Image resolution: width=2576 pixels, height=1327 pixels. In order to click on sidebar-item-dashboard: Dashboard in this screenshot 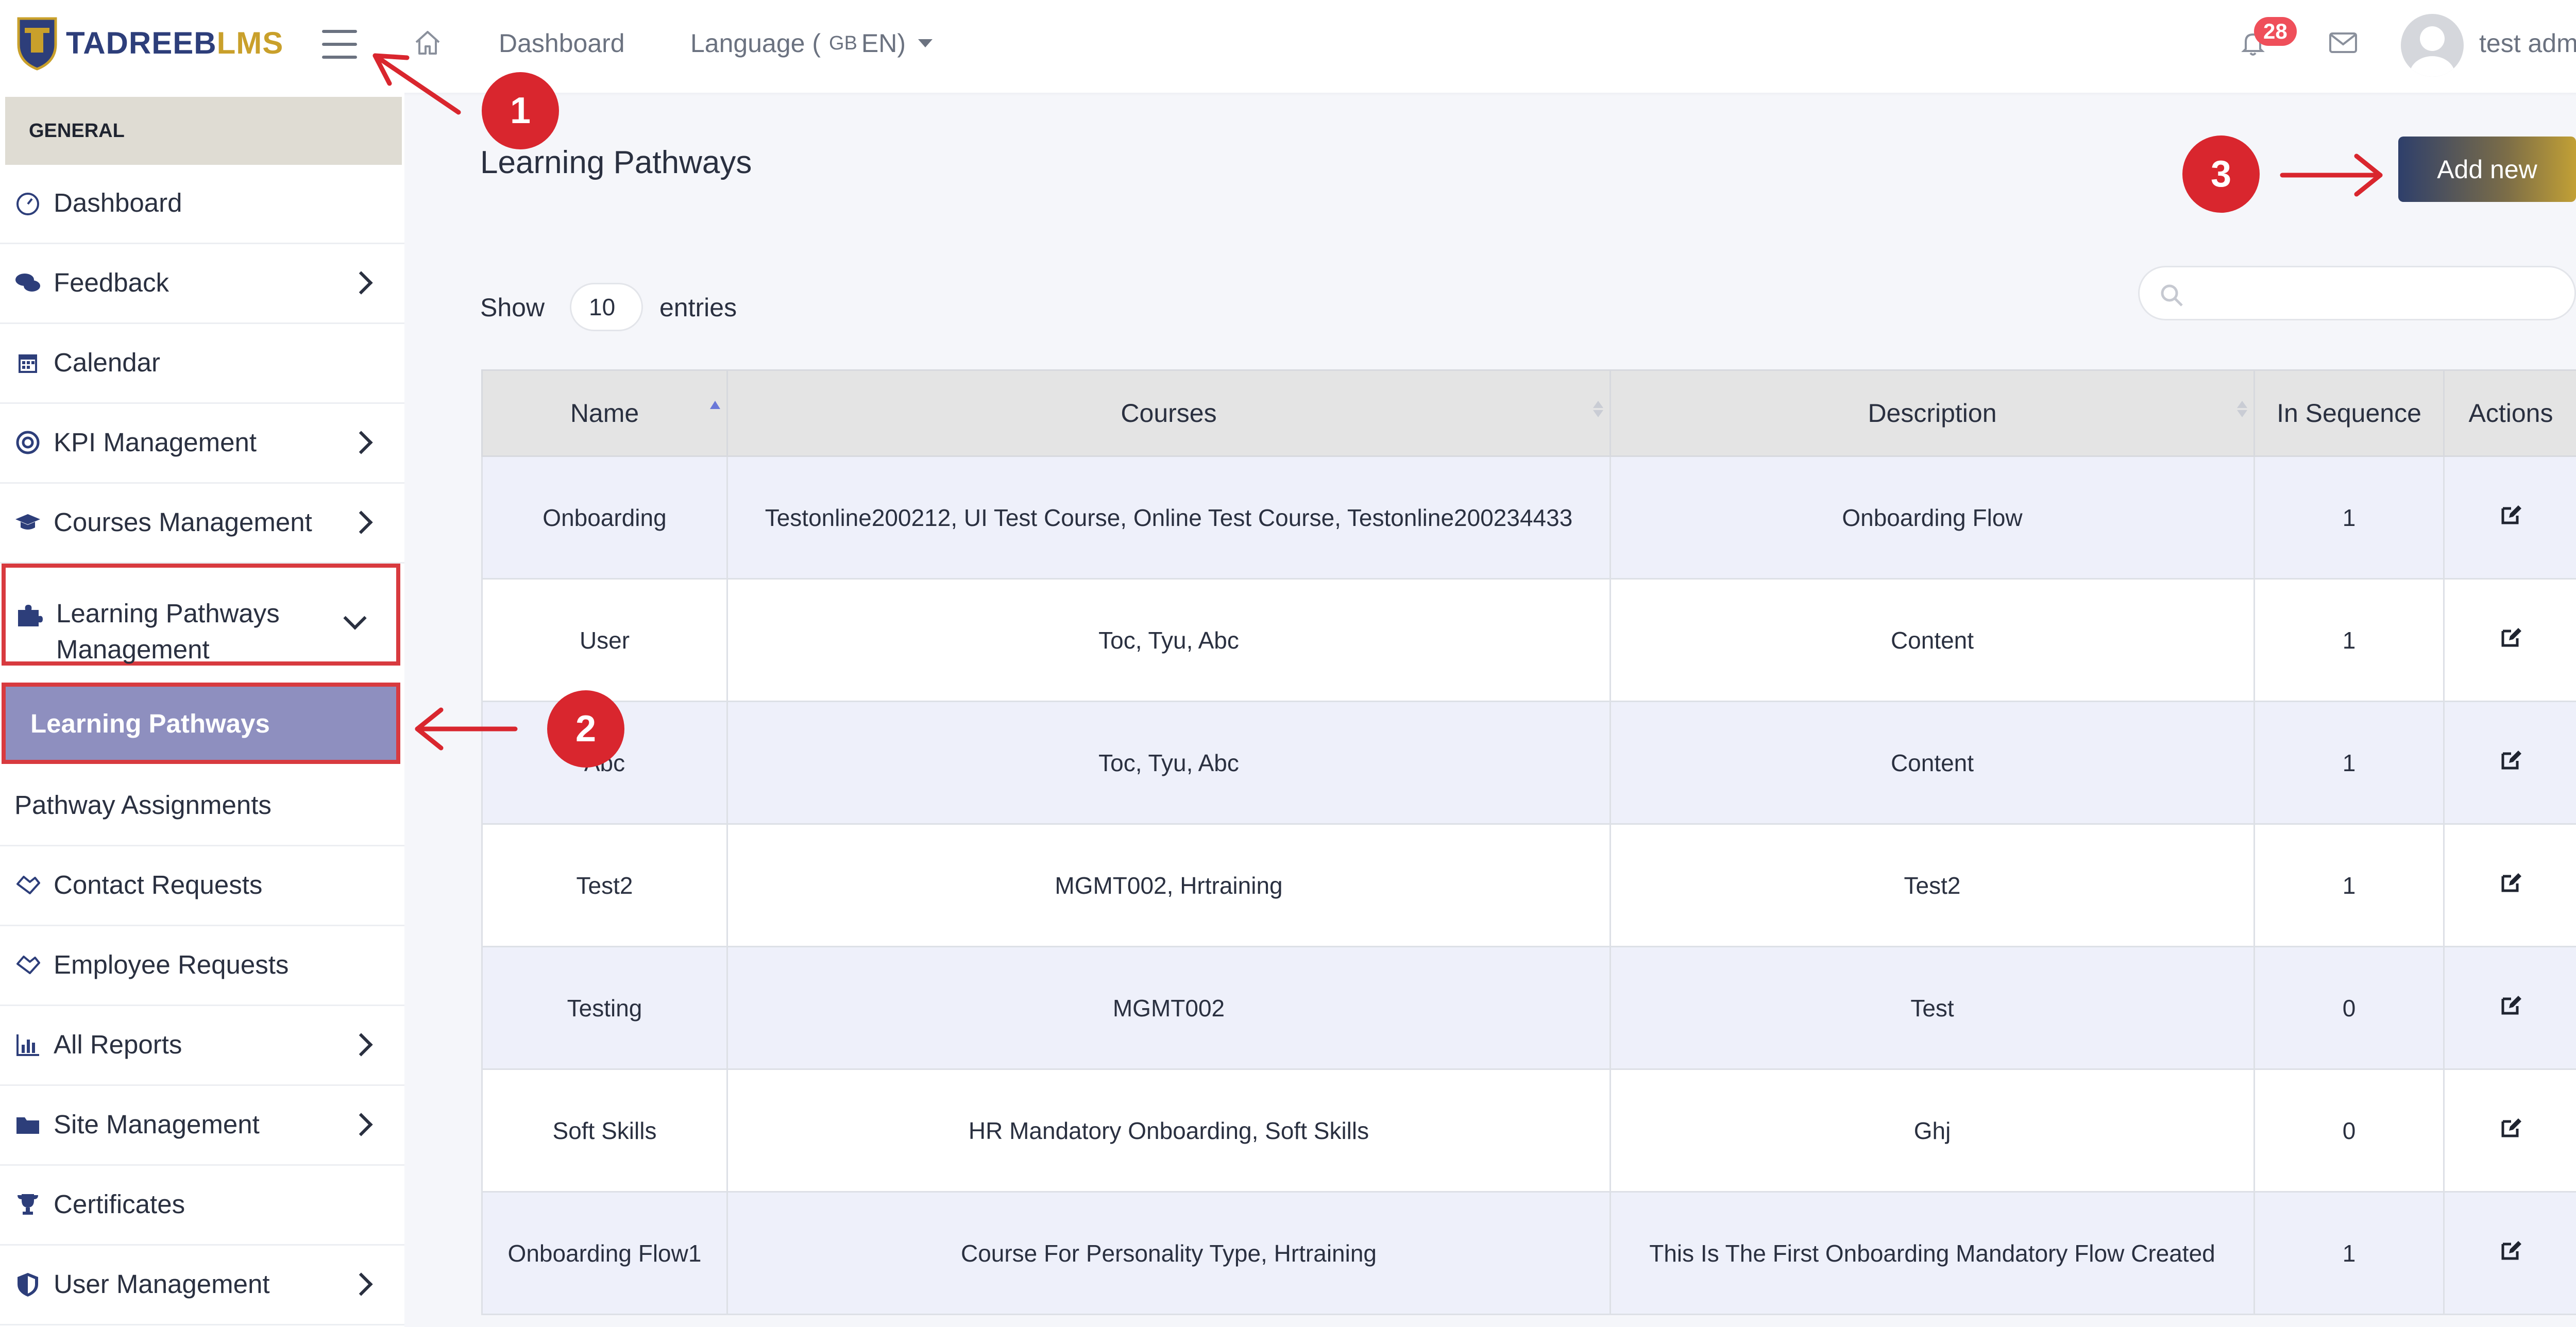, I will do `click(202, 203)`.